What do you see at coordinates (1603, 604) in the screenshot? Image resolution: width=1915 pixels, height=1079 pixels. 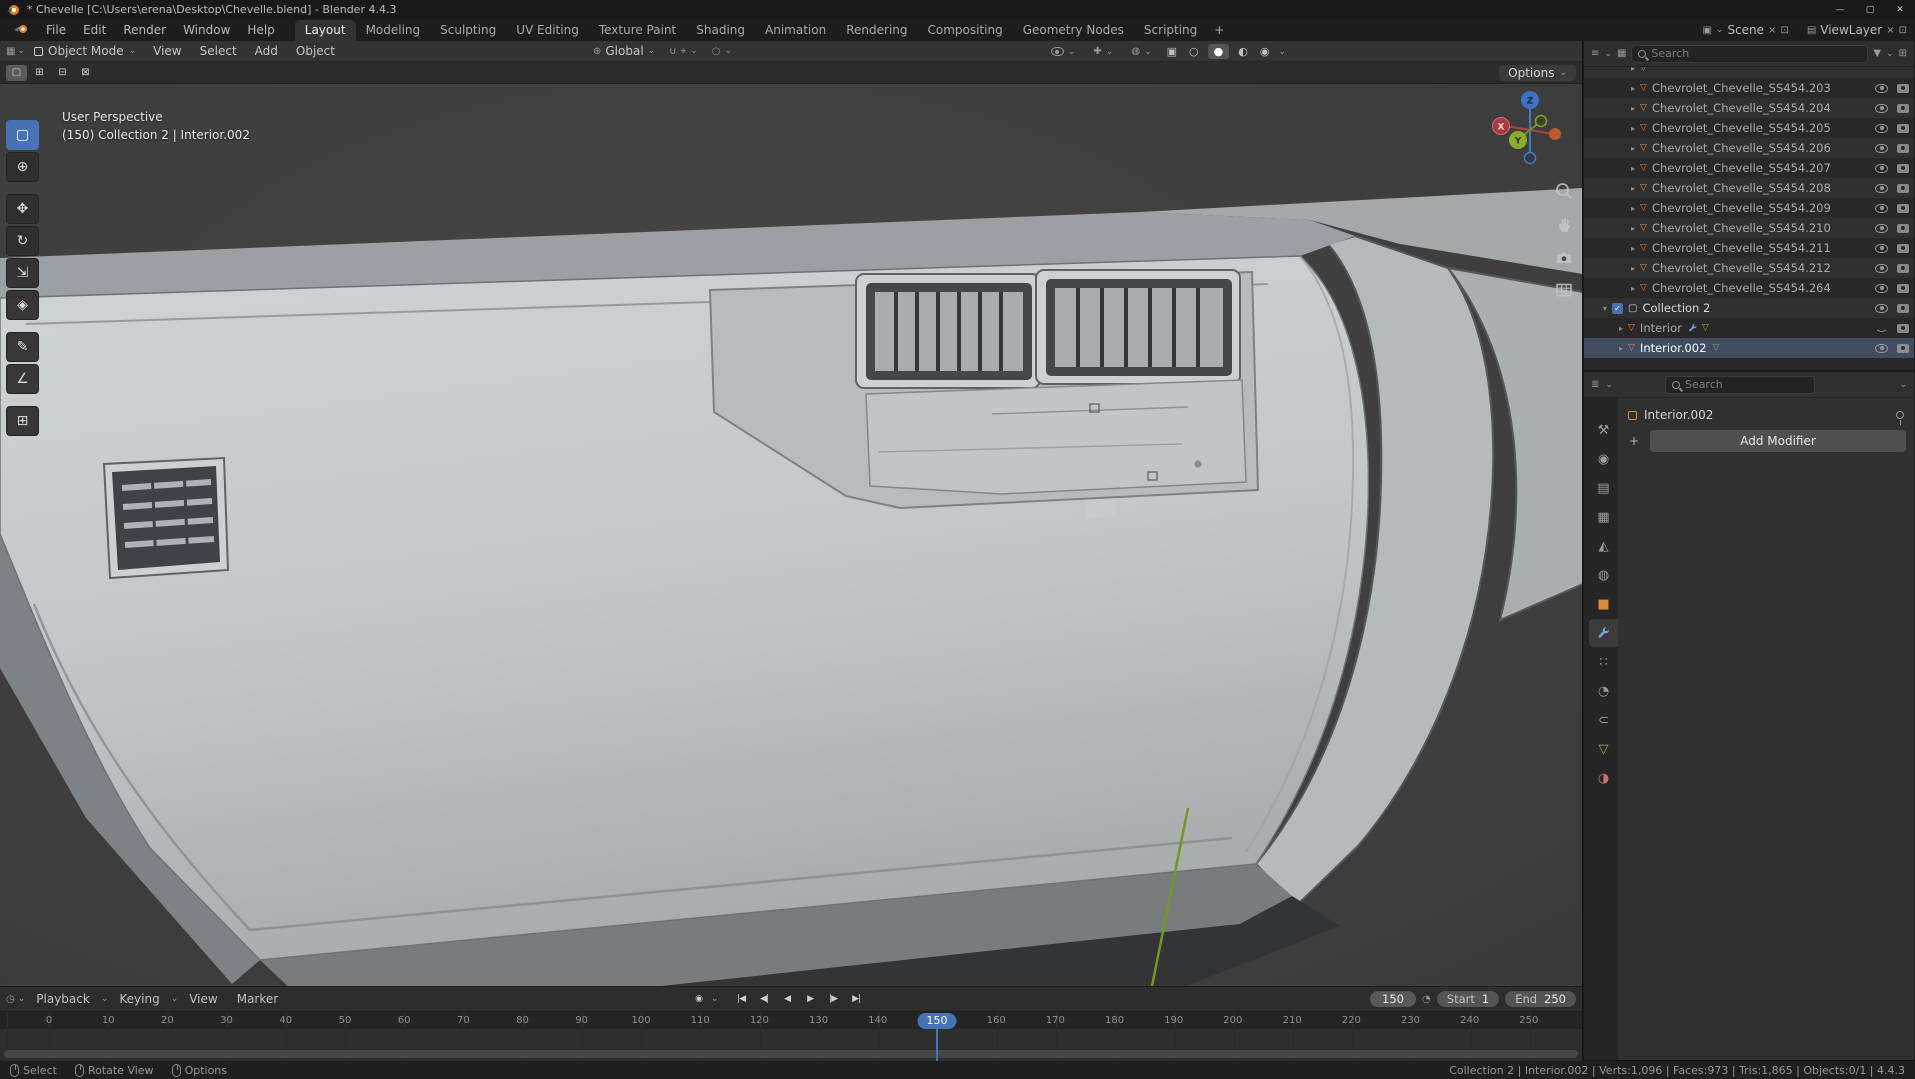 I see `object-tab: ■` at bounding box center [1603, 604].